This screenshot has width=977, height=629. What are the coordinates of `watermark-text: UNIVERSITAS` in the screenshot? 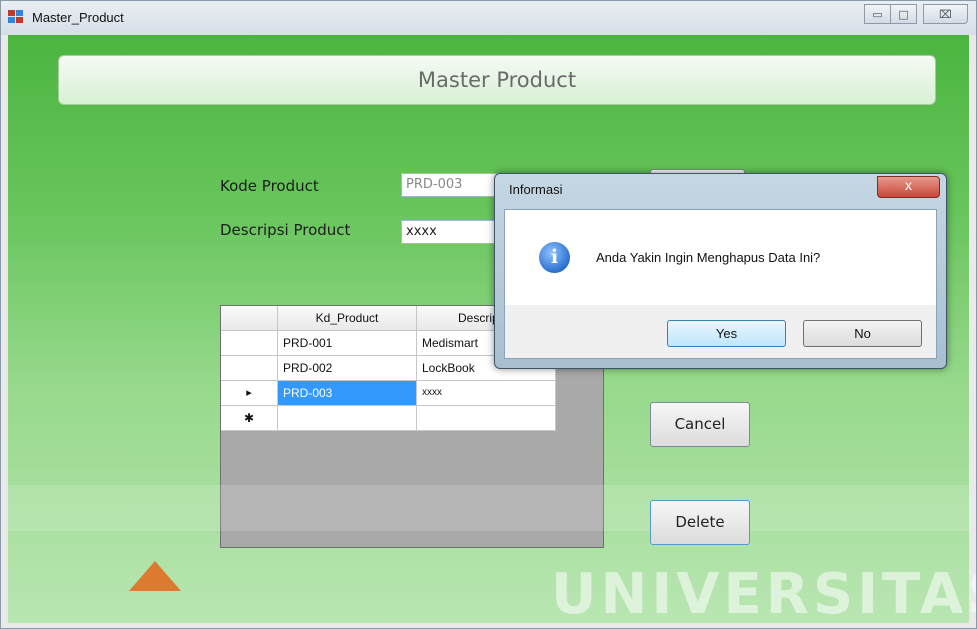 It's located at (764, 594).